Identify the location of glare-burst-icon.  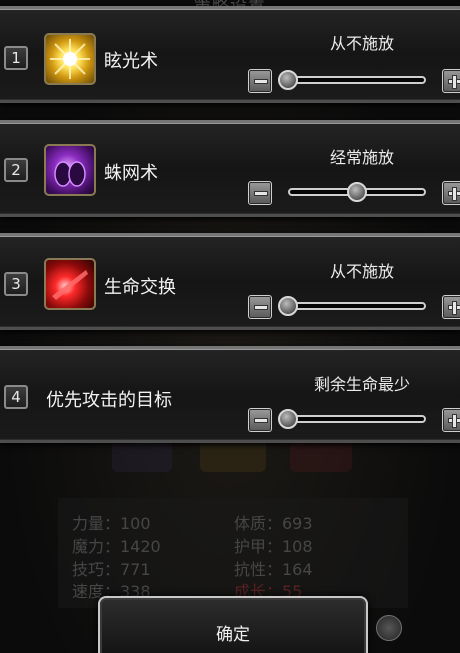
(70, 59).